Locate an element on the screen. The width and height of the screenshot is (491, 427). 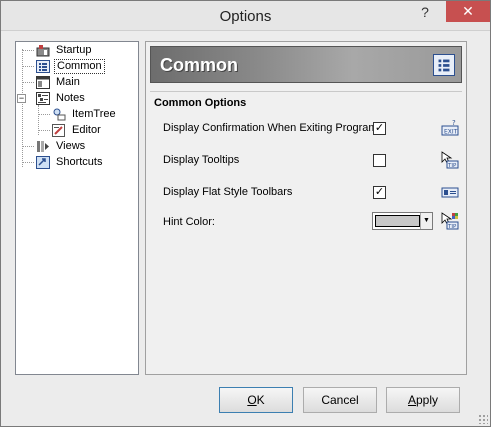
tree-item-label: Shortcuts is located at coordinates (79, 162).